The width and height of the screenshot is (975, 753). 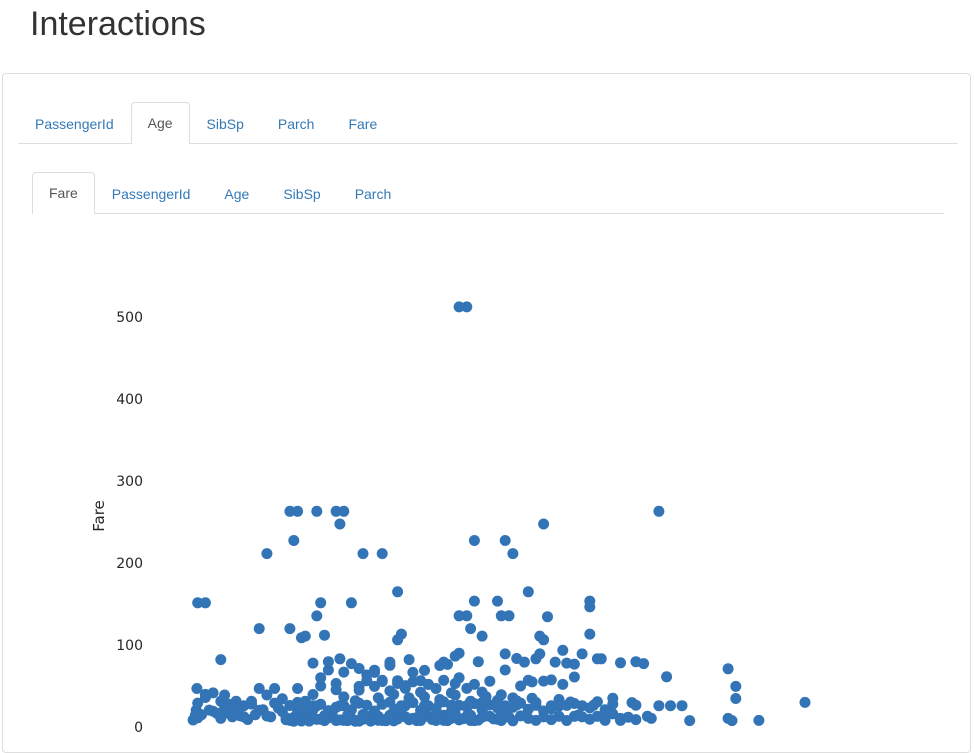 I want to click on outer-variable-tabs: PassengerId Age SibSp Parch Fare, so click(x=488, y=123).